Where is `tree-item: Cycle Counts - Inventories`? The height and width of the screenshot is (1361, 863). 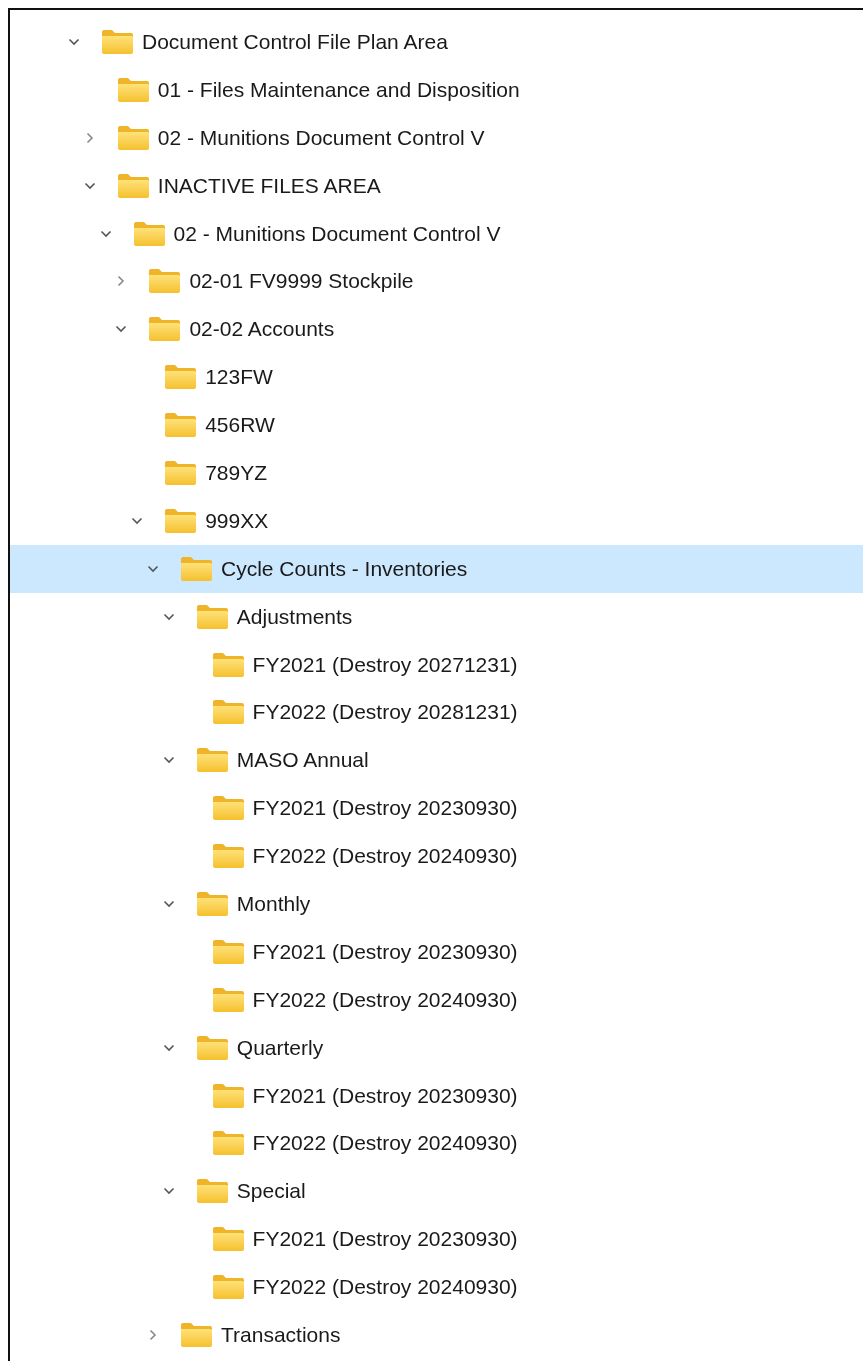
tree-item: Cycle Counts - Inventories is located at coordinates (436, 568).